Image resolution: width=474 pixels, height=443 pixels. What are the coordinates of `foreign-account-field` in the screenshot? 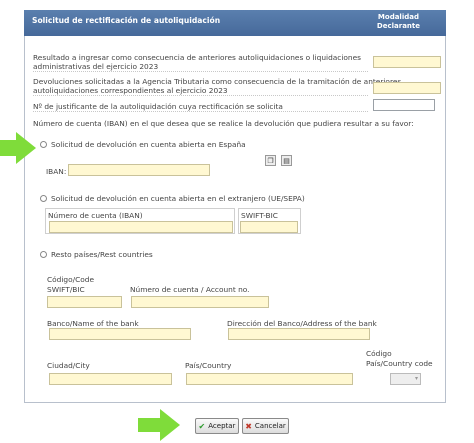 It's located at (141, 227).